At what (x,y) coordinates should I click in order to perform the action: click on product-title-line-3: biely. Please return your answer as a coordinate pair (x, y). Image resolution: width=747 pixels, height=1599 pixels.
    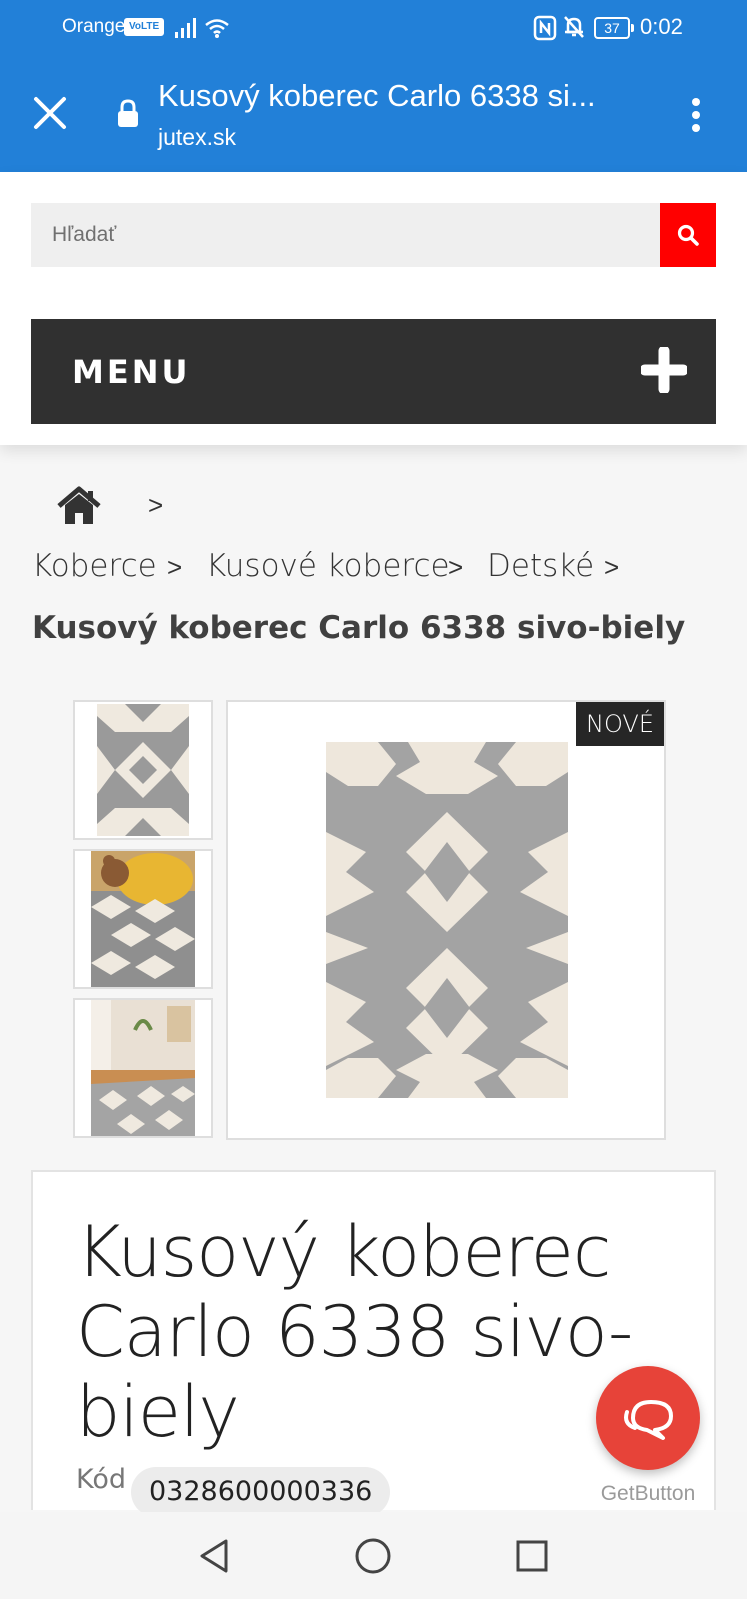
    Looking at the image, I should click on (158, 1412).